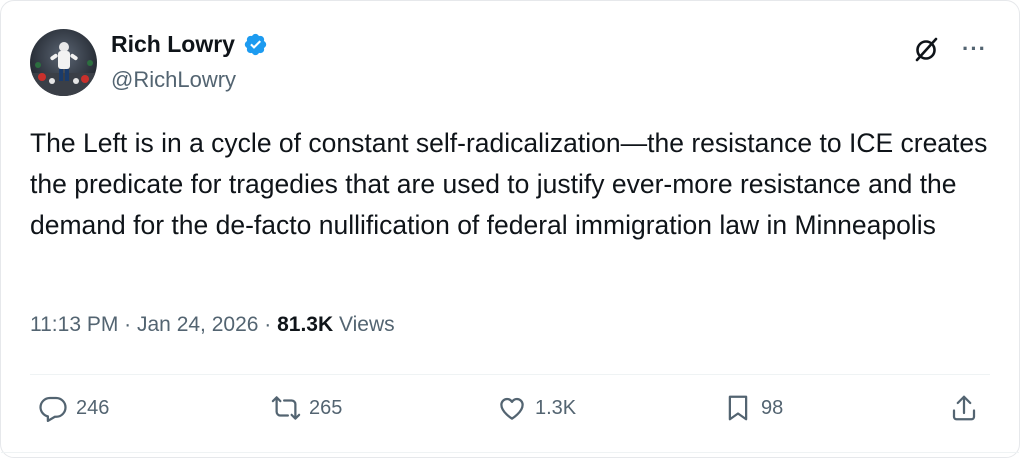  Describe the element at coordinates (512, 408) in the screenshot. I see `heart-icon` at that location.